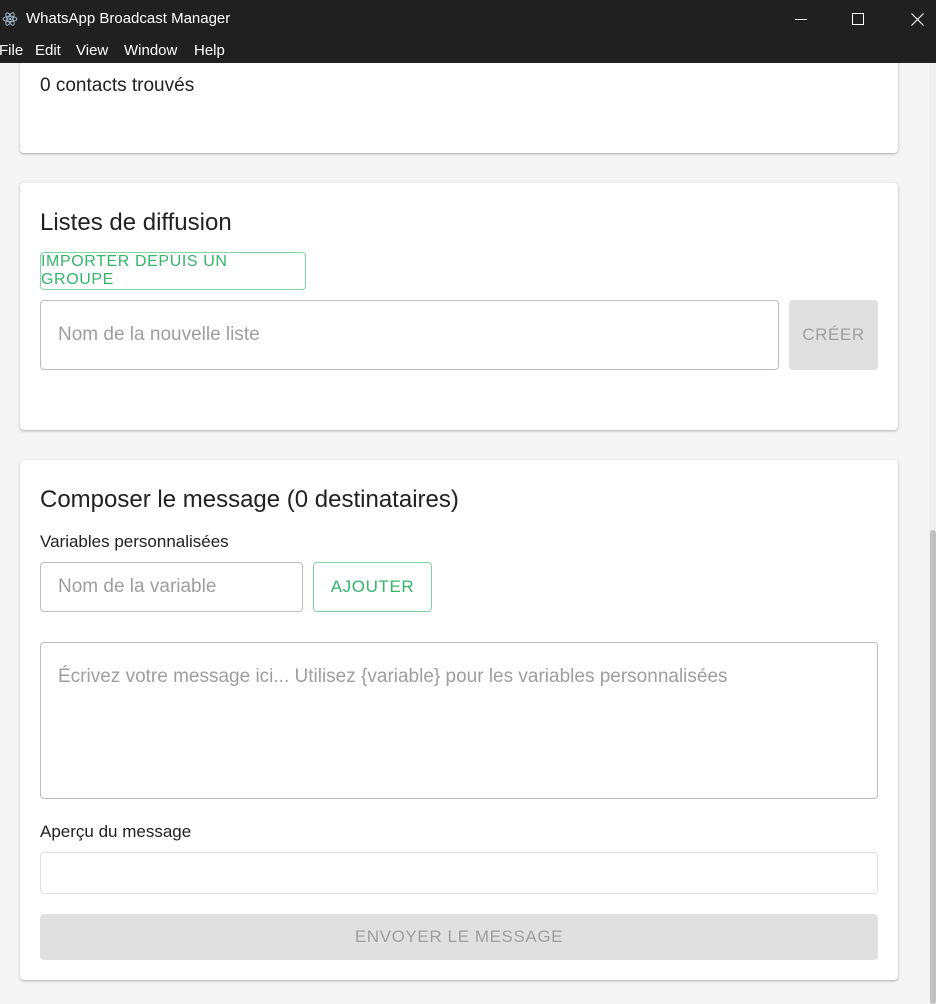  What do you see at coordinates (249, 499) in the screenshot?
I see `compose-heading: Composer le message (0 destinataires)` at bounding box center [249, 499].